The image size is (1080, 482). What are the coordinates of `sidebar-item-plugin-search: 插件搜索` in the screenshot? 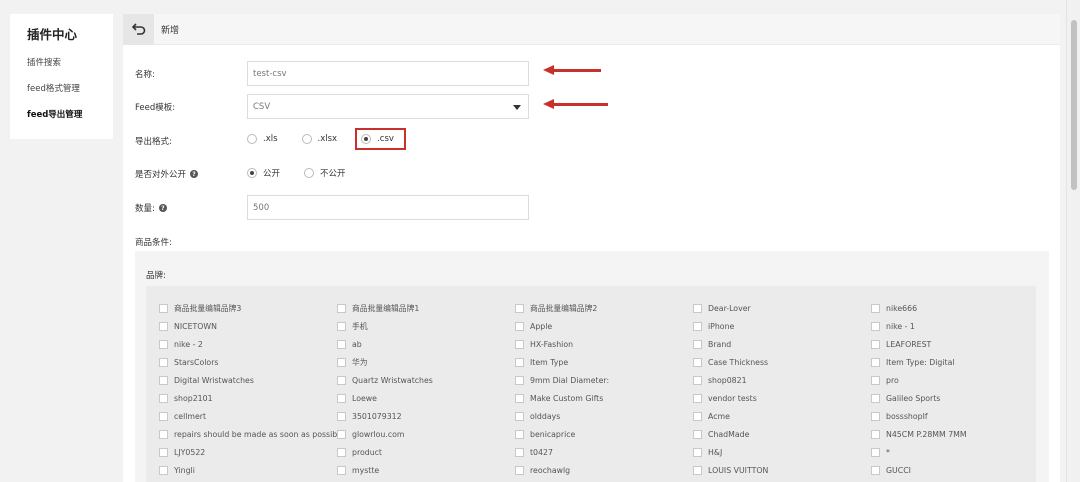 It's located at (70, 62).